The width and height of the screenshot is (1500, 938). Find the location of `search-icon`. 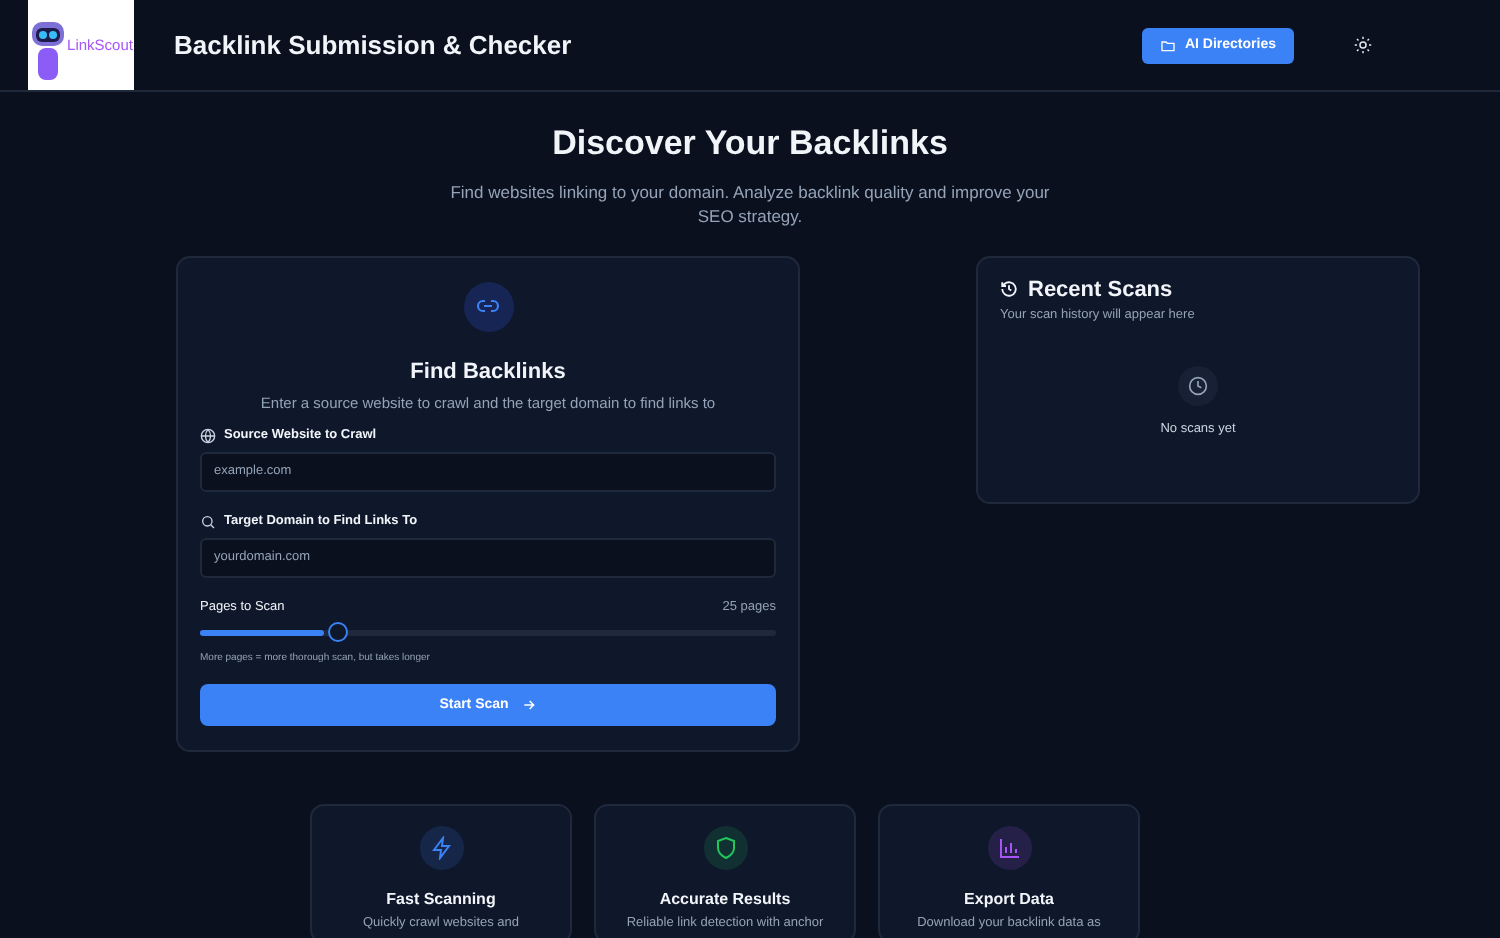

search-icon is located at coordinates (208, 521).